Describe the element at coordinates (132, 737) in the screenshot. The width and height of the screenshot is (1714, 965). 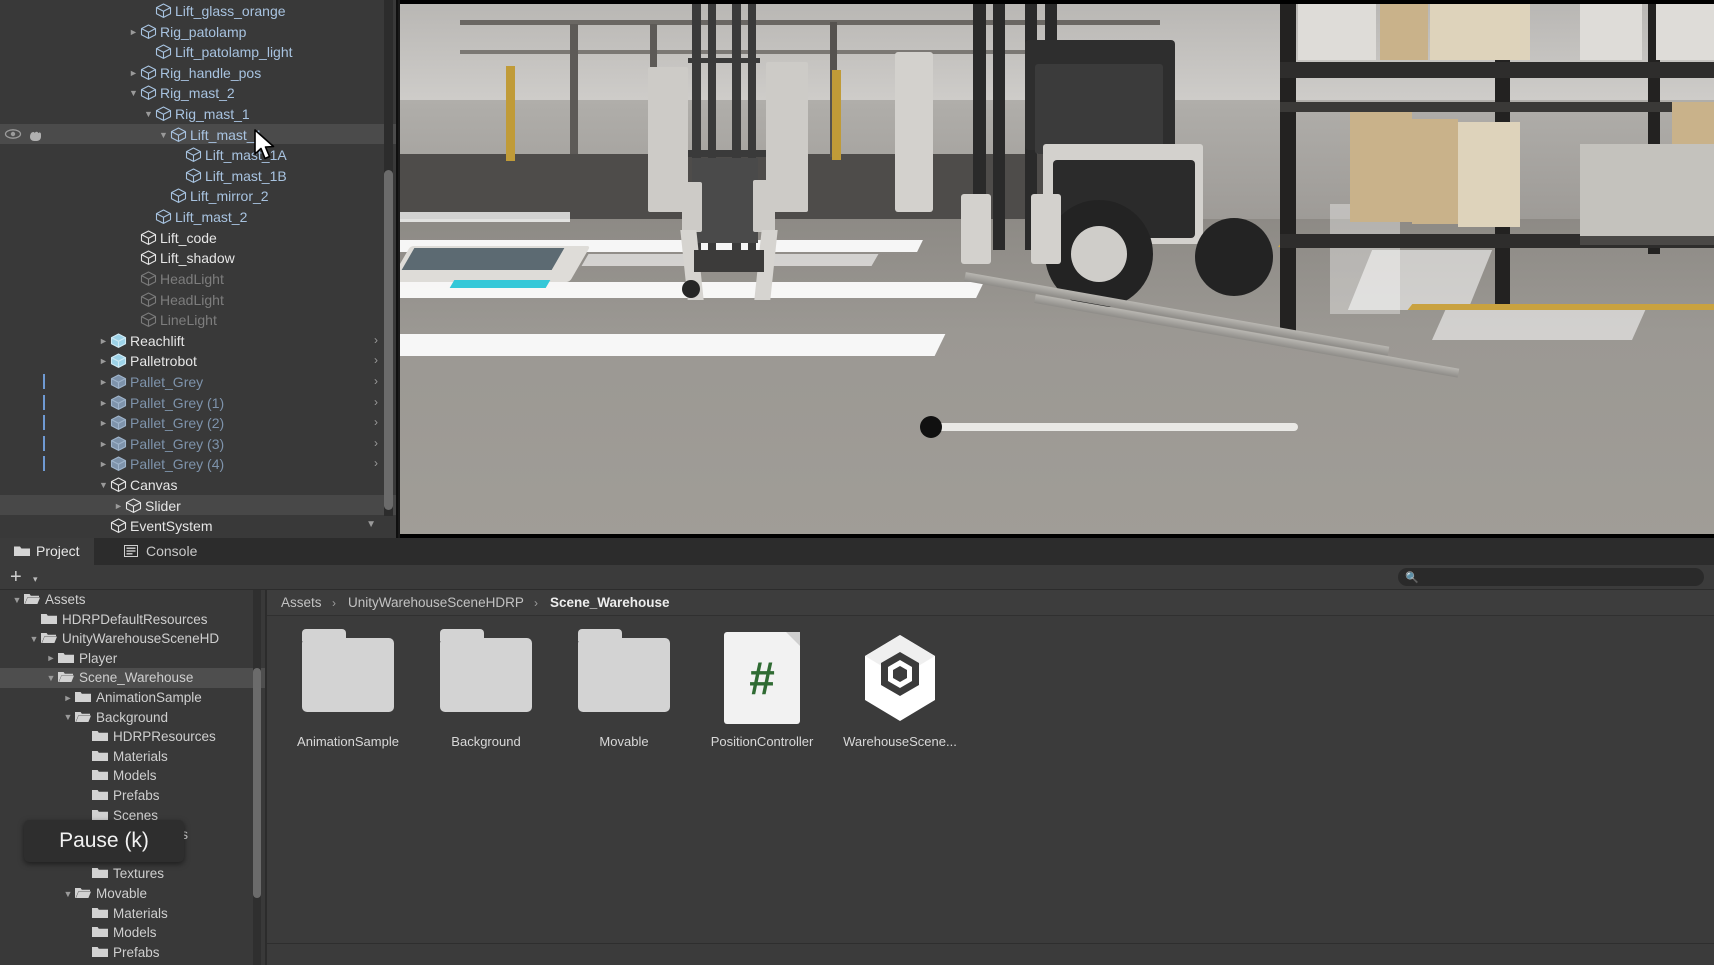
I see `project-folder-row: ► HDRPResources` at that location.